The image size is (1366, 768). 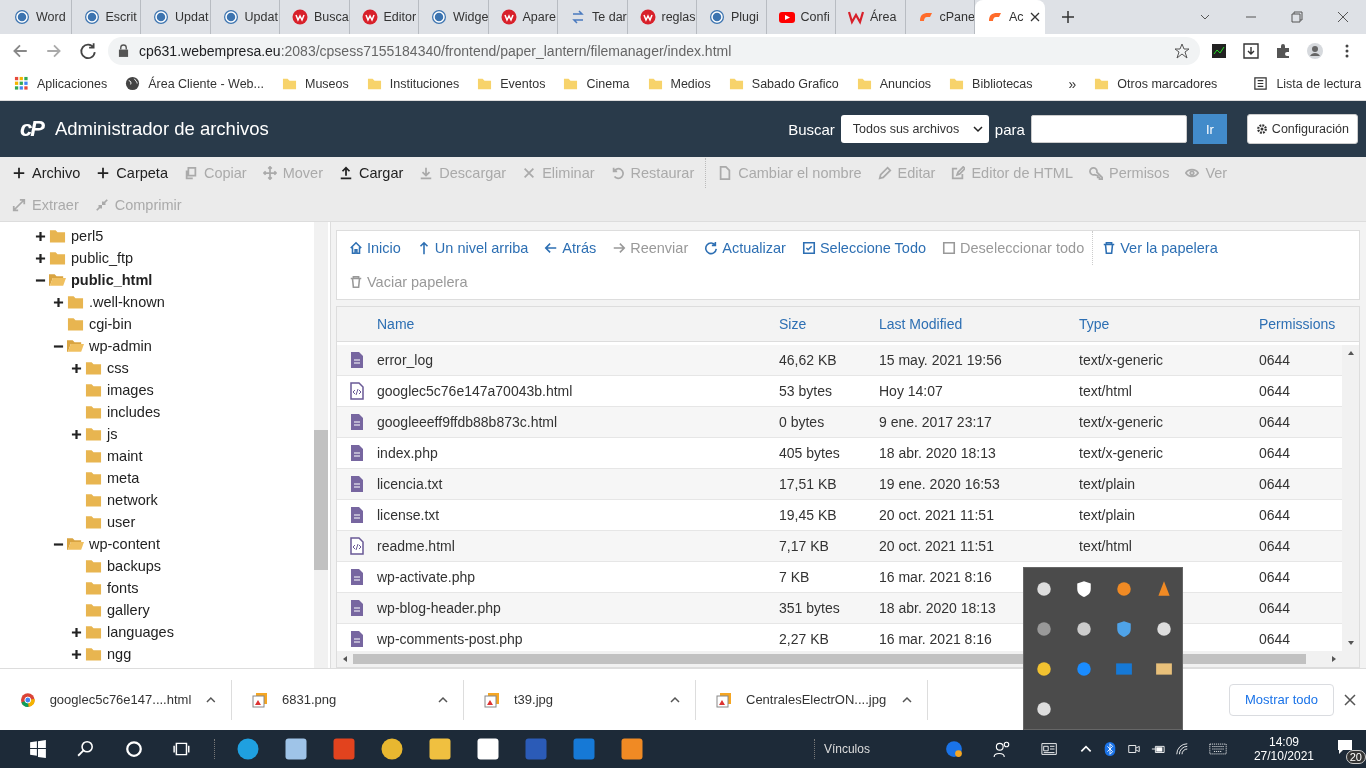 What do you see at coordinates (662, 17) in the screenshot?
I see `browser-tab: reglas` at bounding box center [662, 17].